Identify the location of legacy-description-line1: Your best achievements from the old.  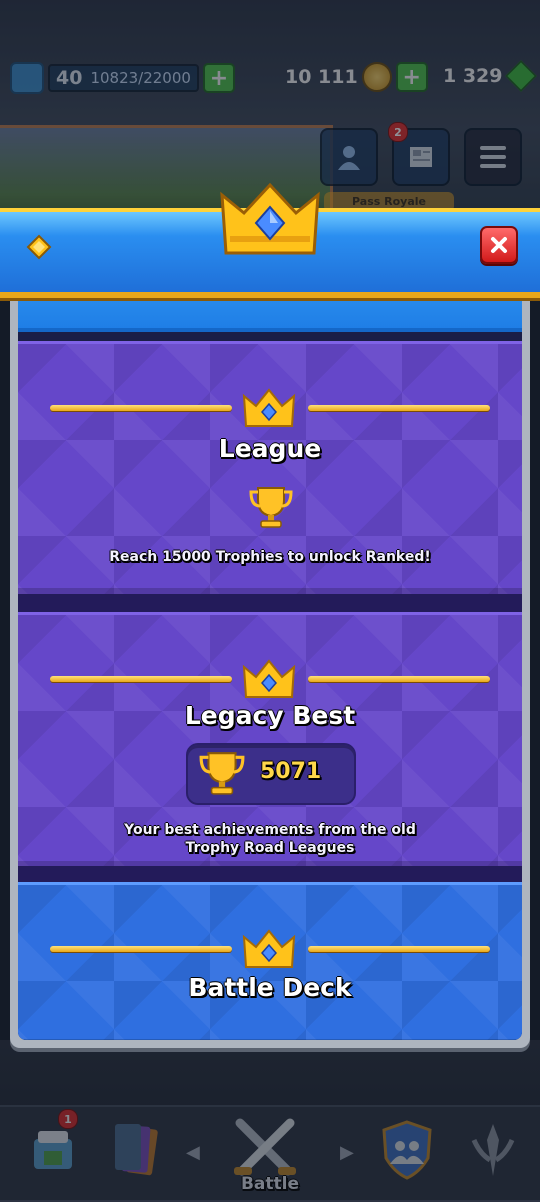
(270, 830).